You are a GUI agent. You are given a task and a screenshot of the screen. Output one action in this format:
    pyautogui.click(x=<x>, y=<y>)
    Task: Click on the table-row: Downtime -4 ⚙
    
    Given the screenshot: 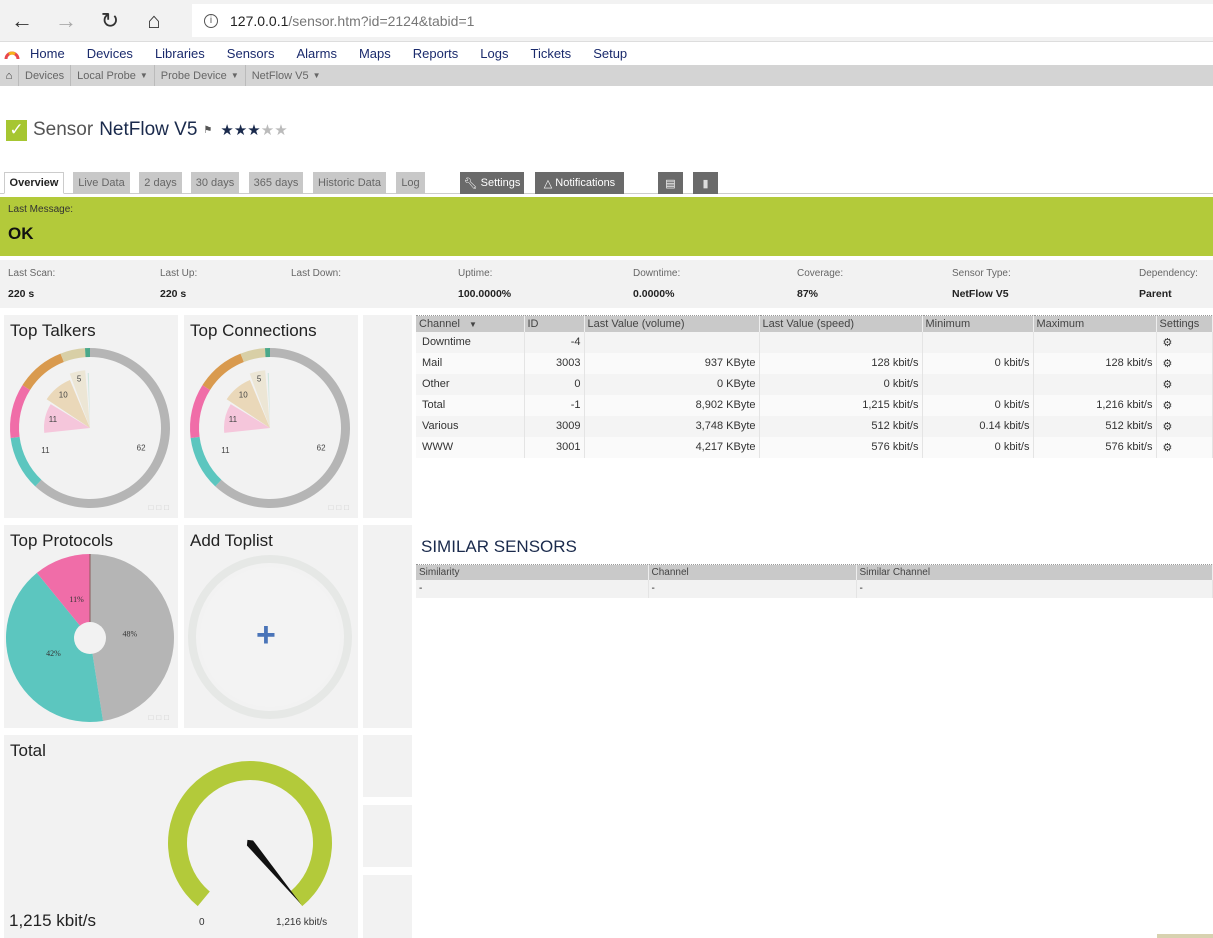 What is the action you would take?
    pyautogui.click(x=814, y=342)
    